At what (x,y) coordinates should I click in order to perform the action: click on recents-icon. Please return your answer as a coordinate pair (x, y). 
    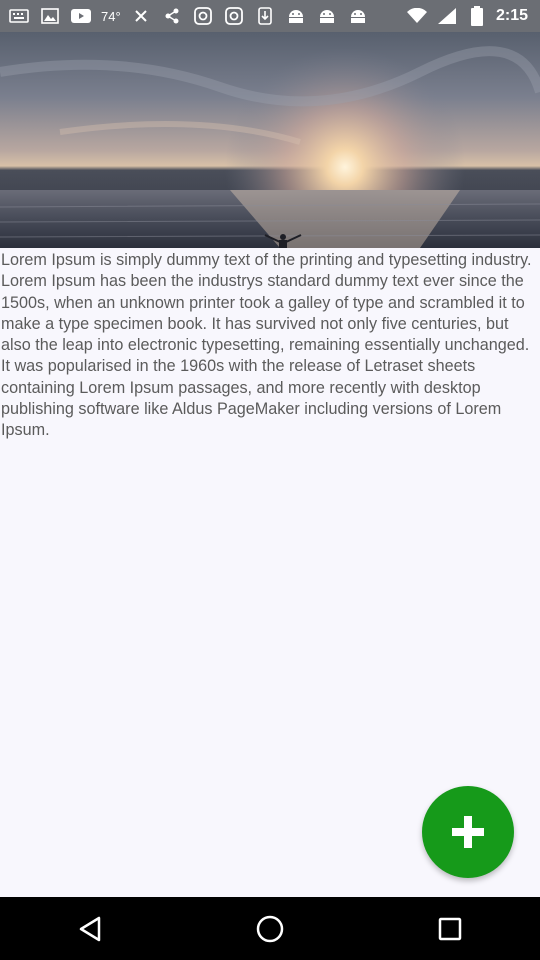
    Looking at the image, I should click on (450, 928).